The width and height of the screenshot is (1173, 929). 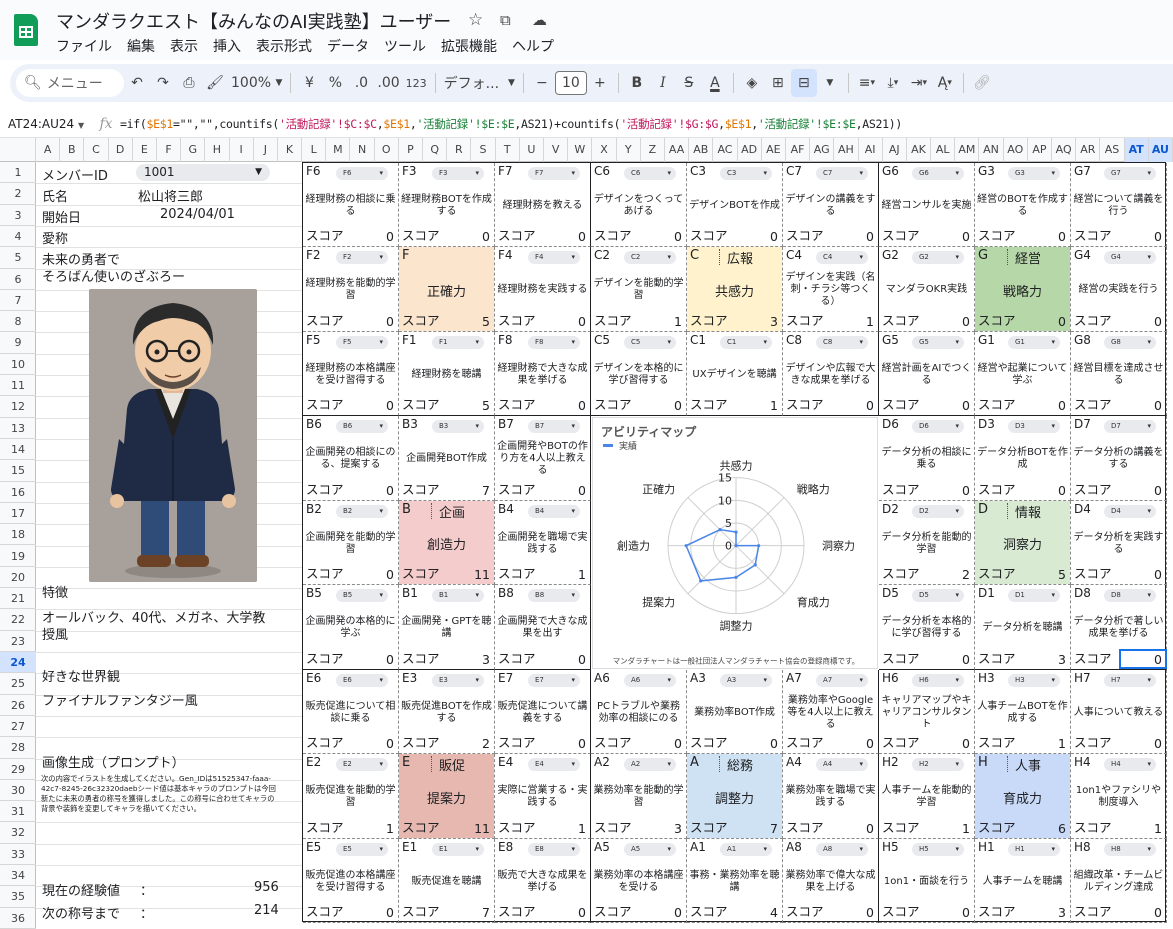 What do you see at coordinates (18, 897) in the screenshot?
I see `row-header: 35` at bounding box center [18, 897].